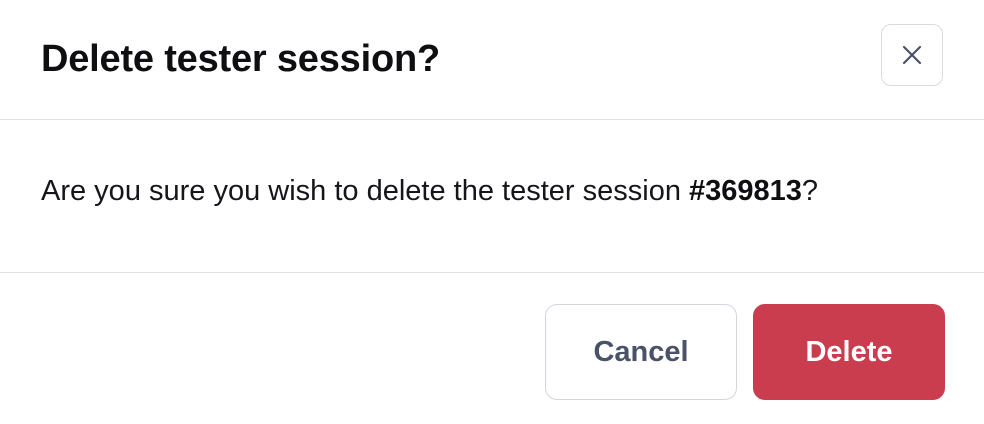  Describe the element at coordinates (240, 59) in the screenshot. I see `dialog-title: Delete tester session?` at that location.